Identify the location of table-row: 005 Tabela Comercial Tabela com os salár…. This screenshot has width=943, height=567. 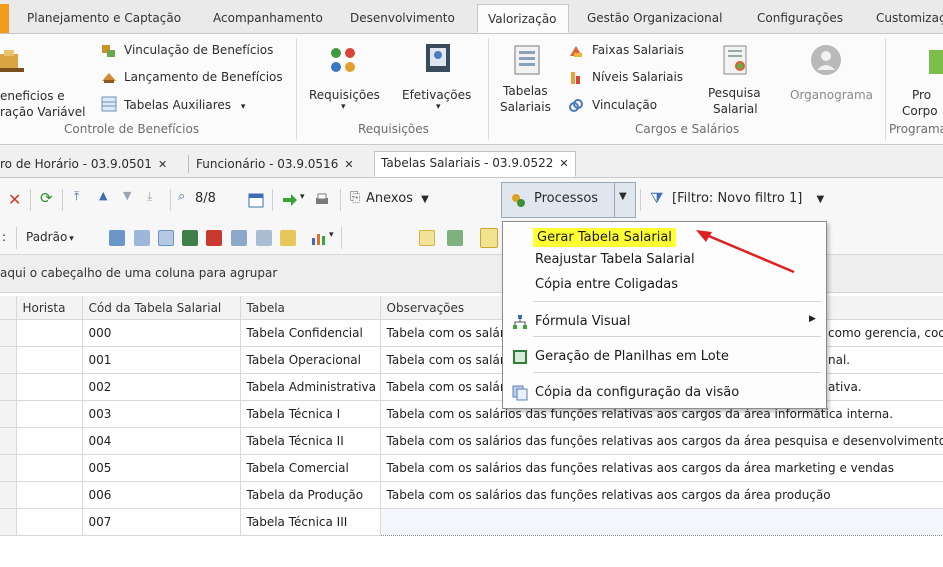
(471, 468).